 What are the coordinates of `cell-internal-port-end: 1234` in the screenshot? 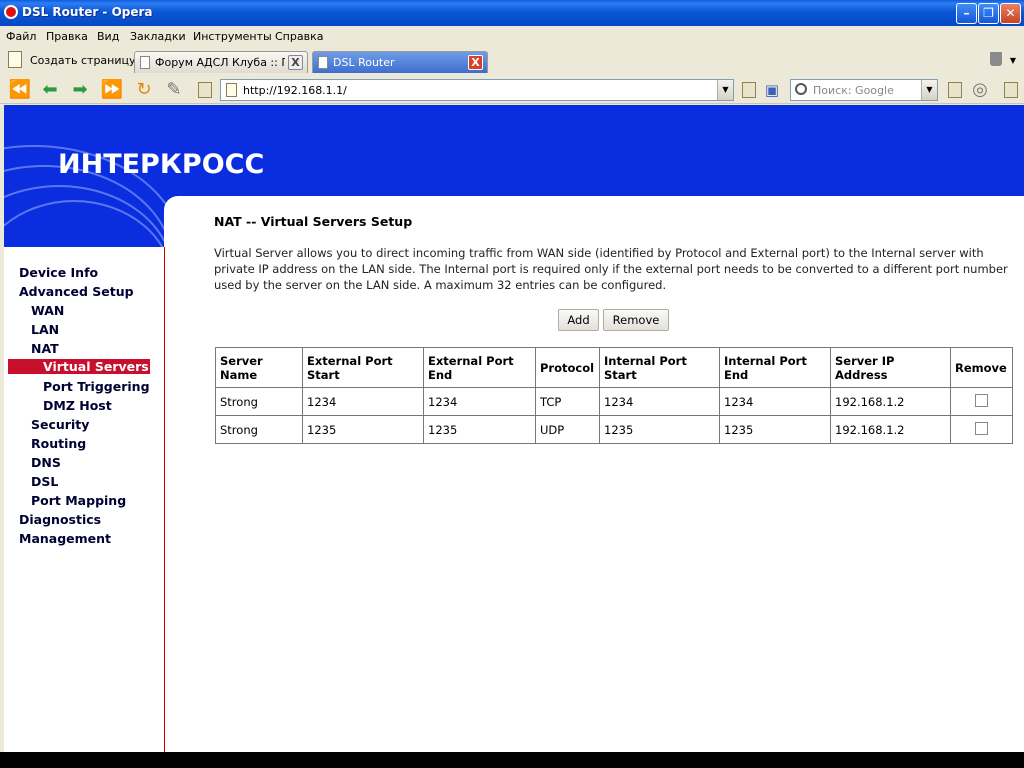 It's located at (775, 401).